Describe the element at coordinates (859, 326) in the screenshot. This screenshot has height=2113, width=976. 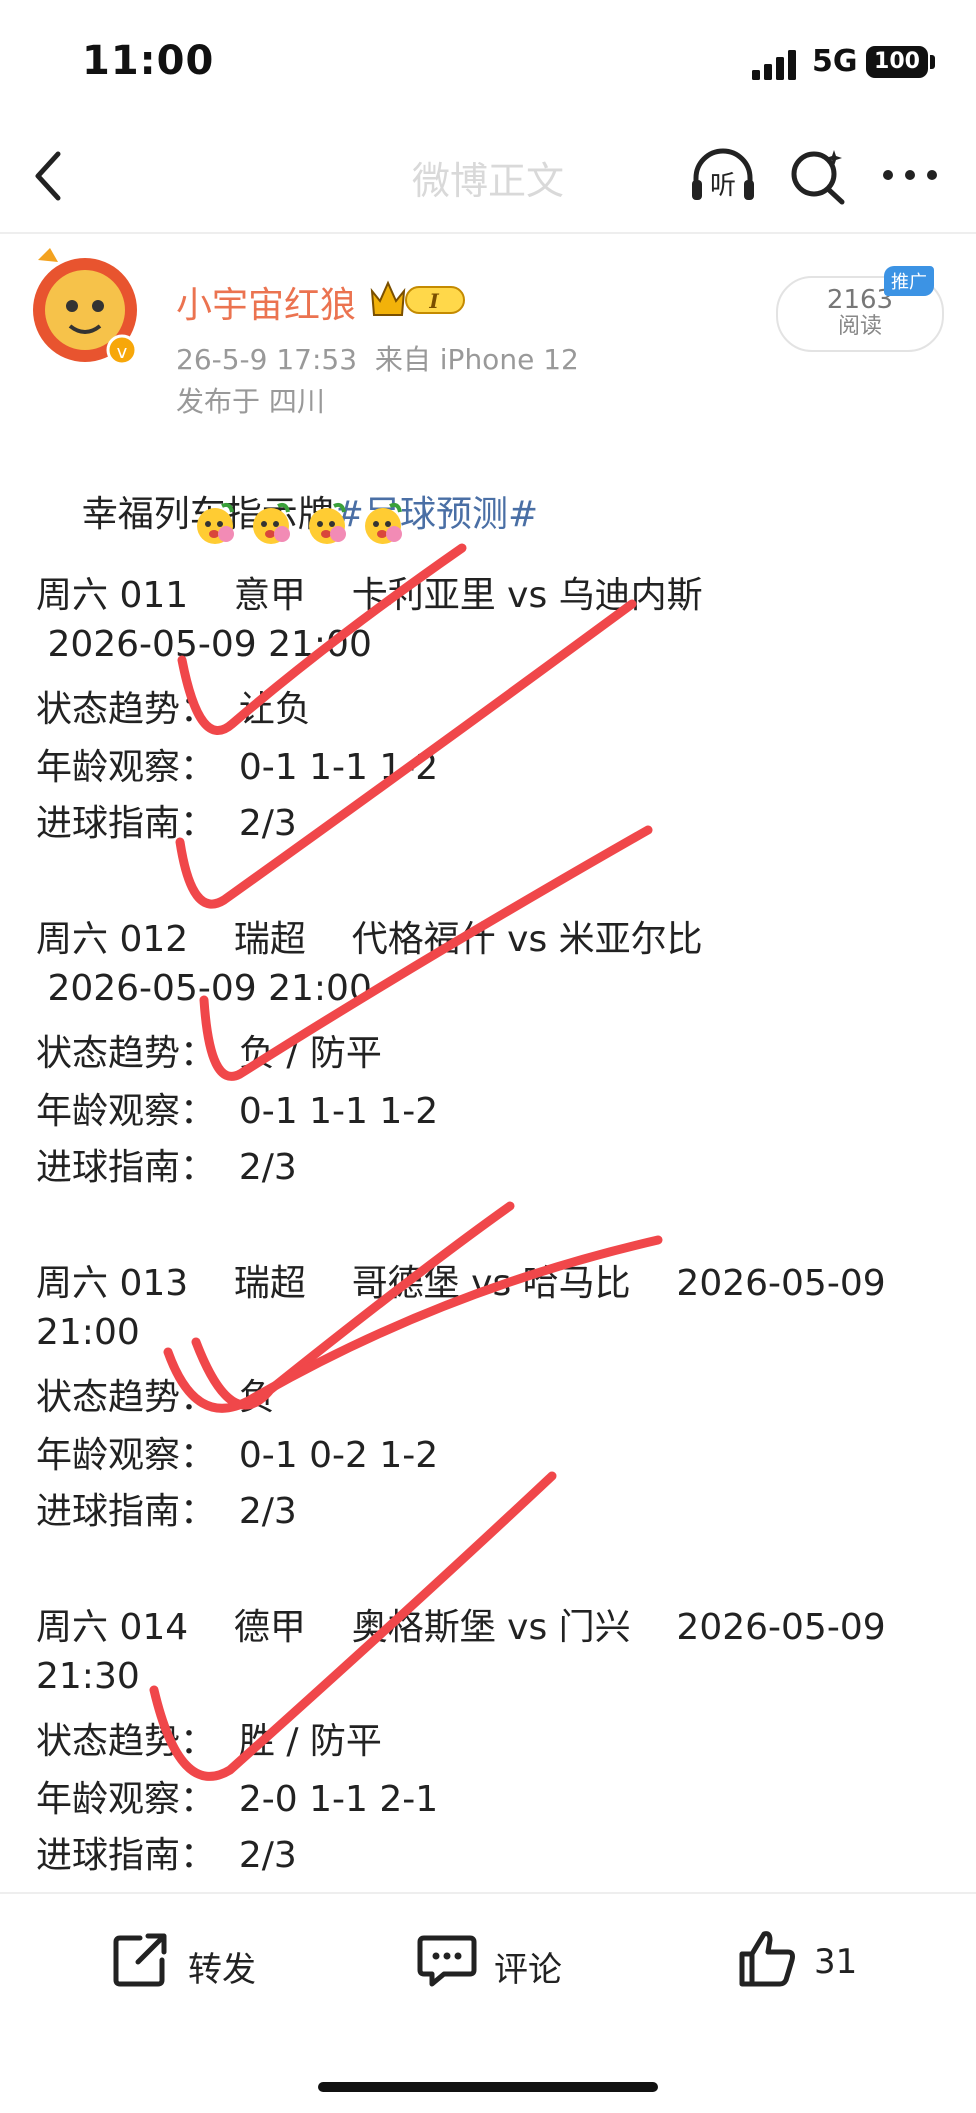
I see `reads-label: 阅读` at that location.